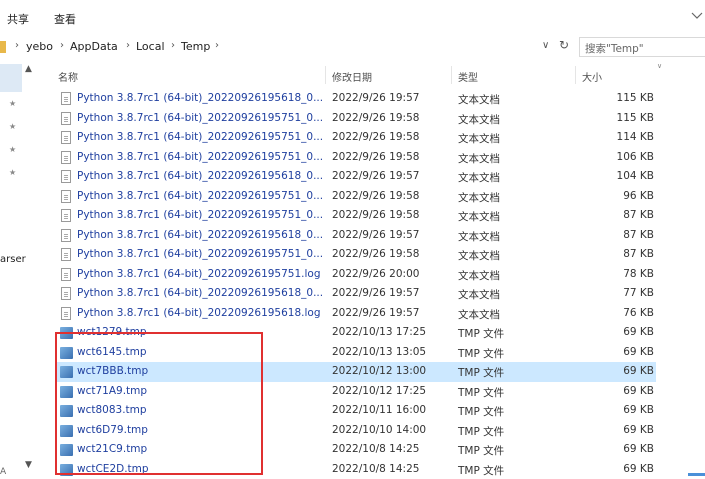 This screenshot has height=479, width=705. Describe the element at coordinates (65, 19) in the screenshot. I see `menu-view: 查看` at that location.